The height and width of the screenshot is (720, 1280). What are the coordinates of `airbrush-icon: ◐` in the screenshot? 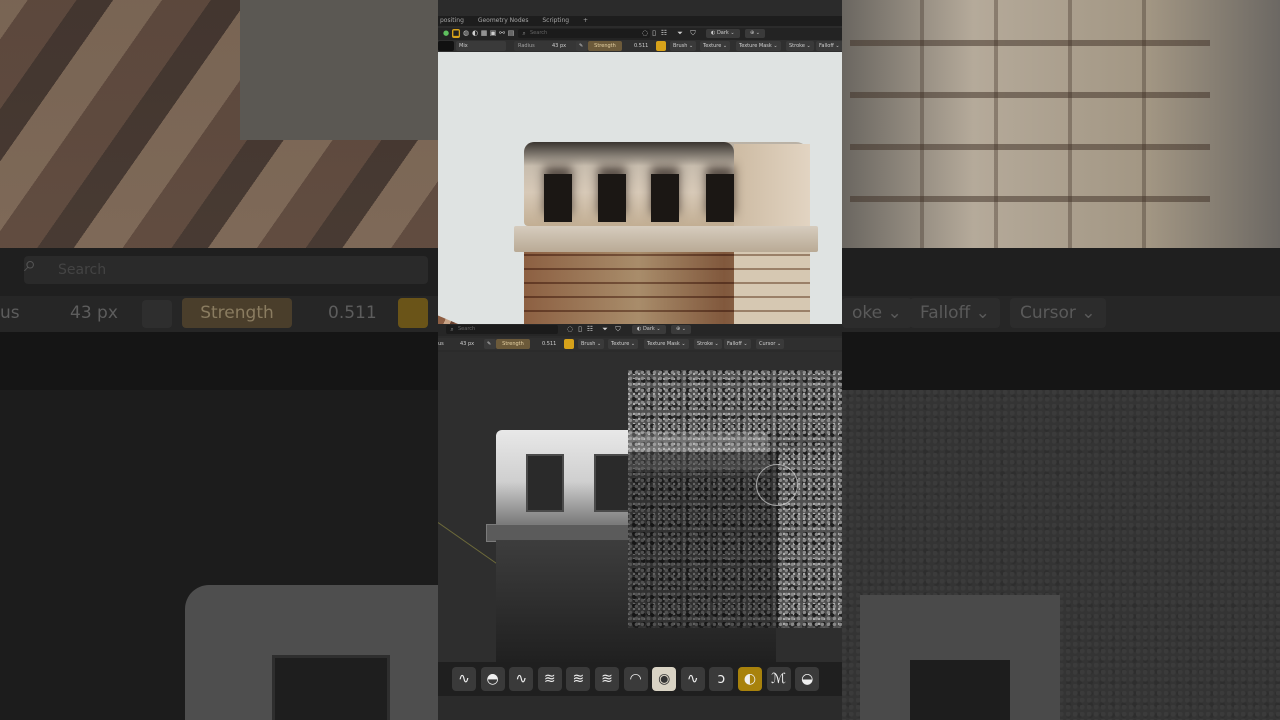 It's located at (750, 679).